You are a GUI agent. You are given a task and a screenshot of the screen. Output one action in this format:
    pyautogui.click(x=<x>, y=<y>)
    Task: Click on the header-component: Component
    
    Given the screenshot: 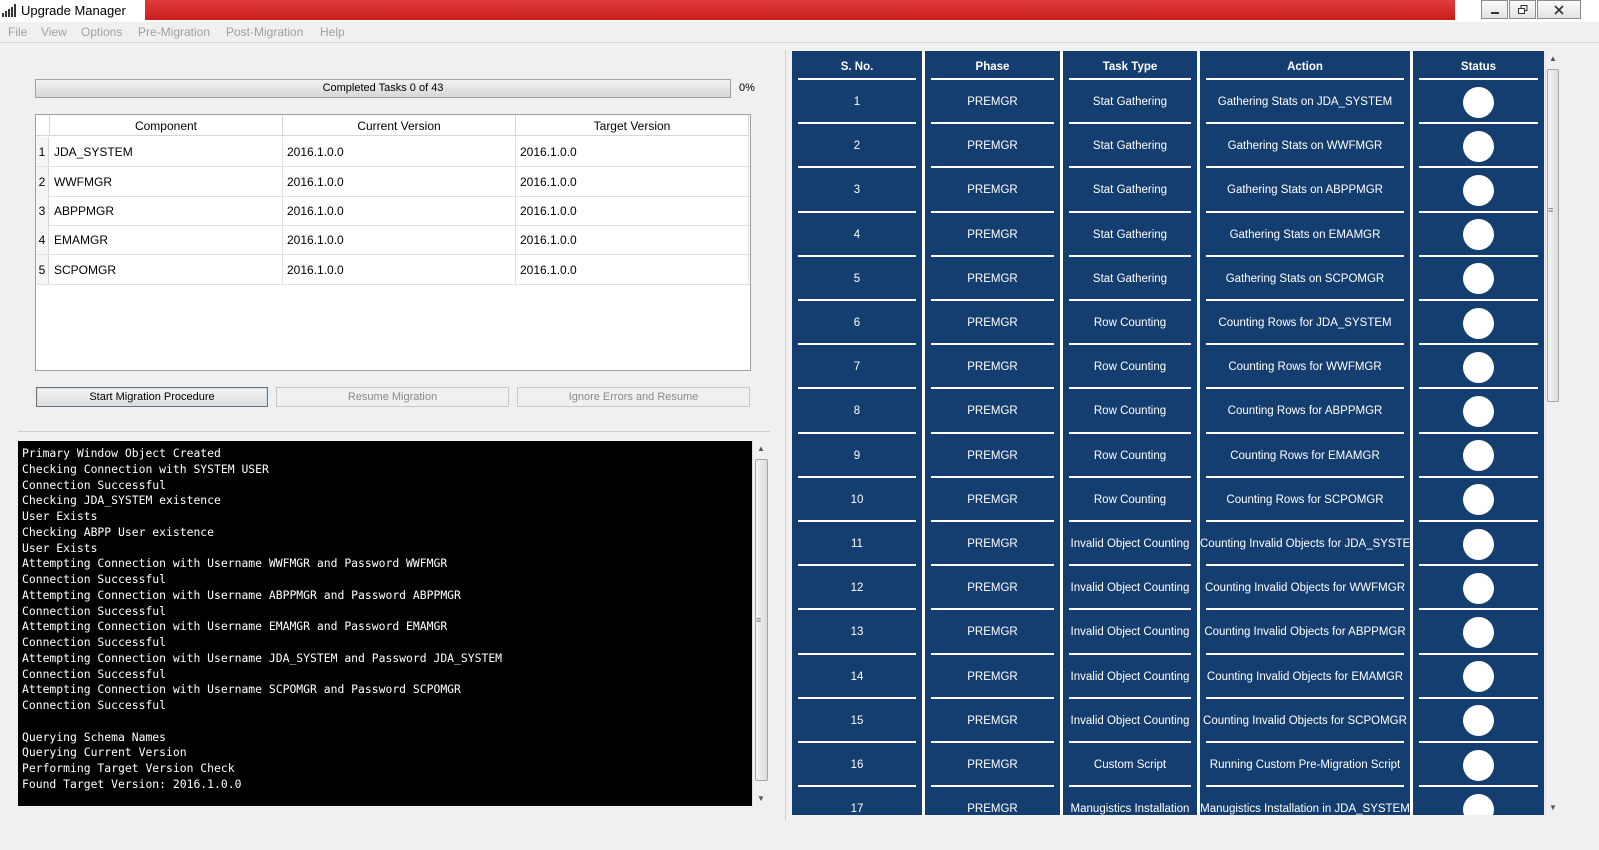 What is the action you would take?
    pyautogui.click(x=166, y=125)
    